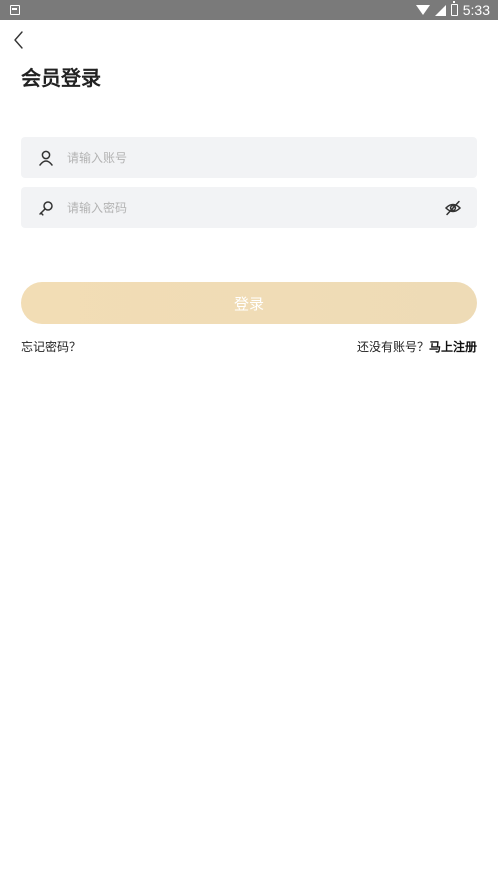 The width and height of the screenshot is (498, 886). What do you see at coordinates (249, 303) in the screenshot?
I see `login-button: 登录` at bounding box center [249, 303].